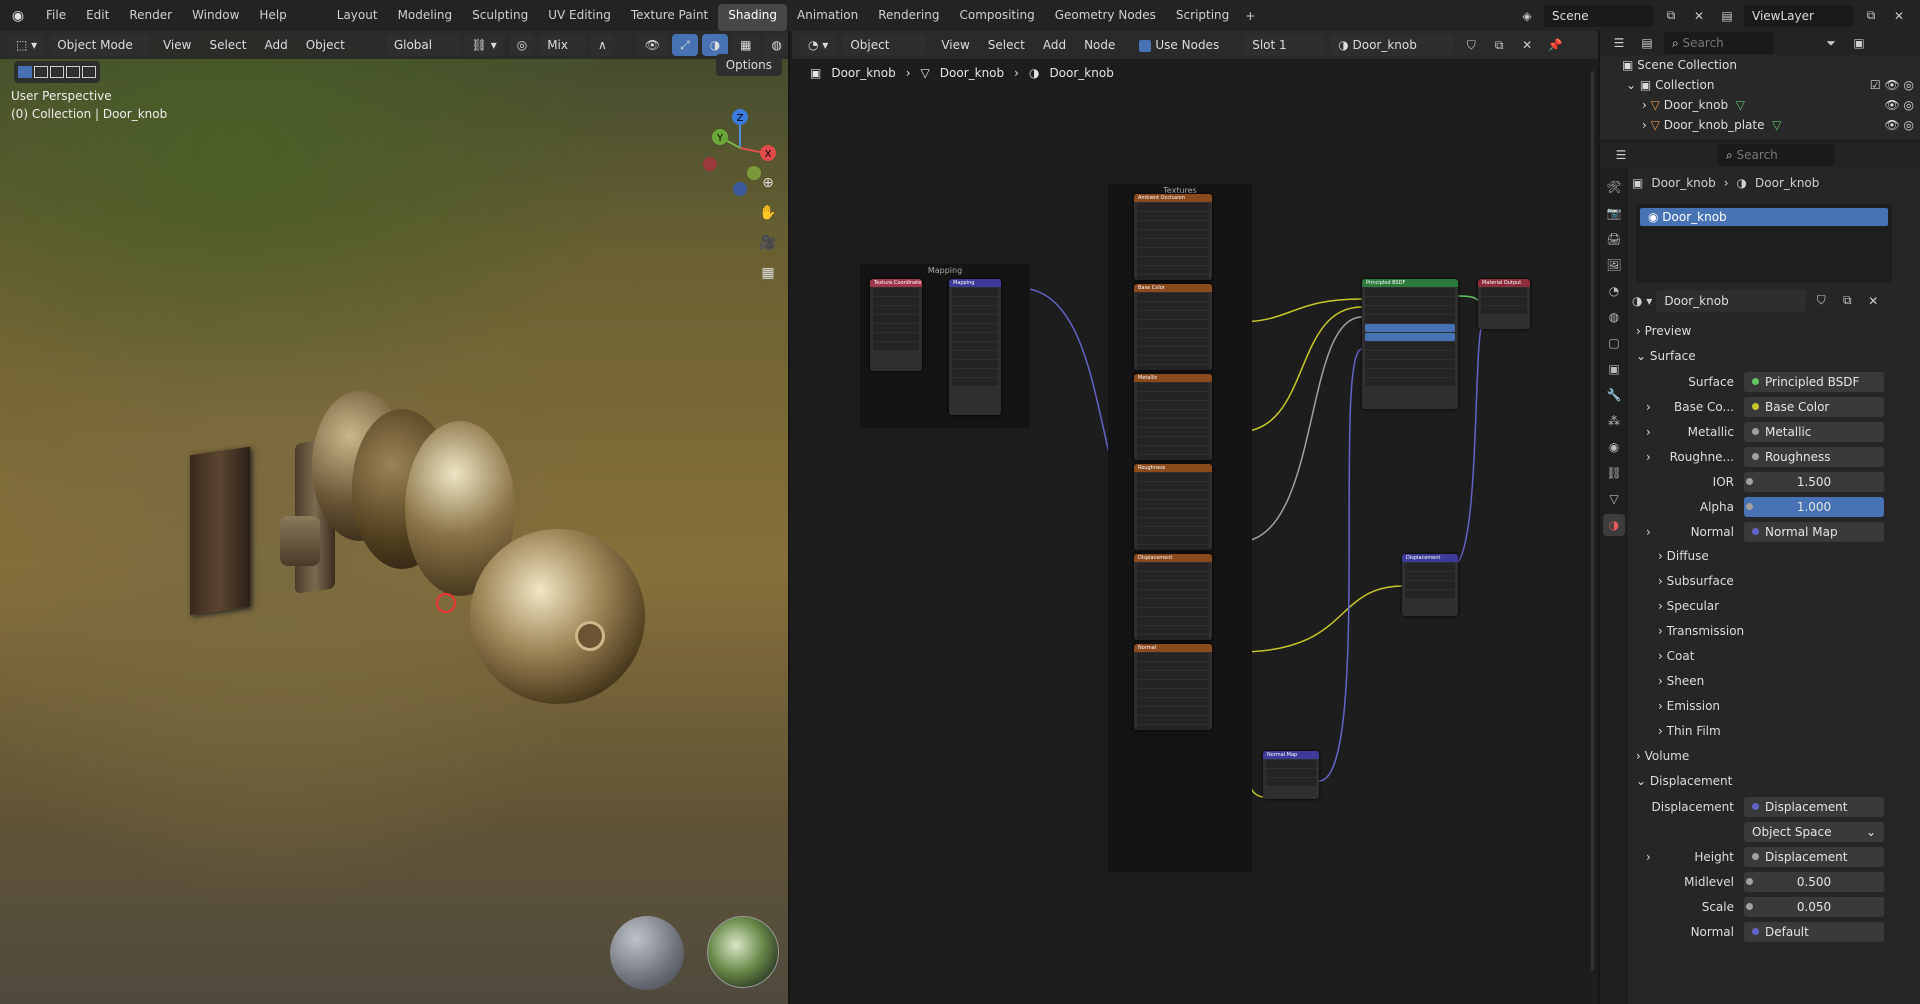 The height and width of the screenshot is (1004, 1920). Describe the element at coordinates (1105, 15) in the screenshot. I see `workspace-tab-geometry-nodes: Geometry Nodes` at that location.